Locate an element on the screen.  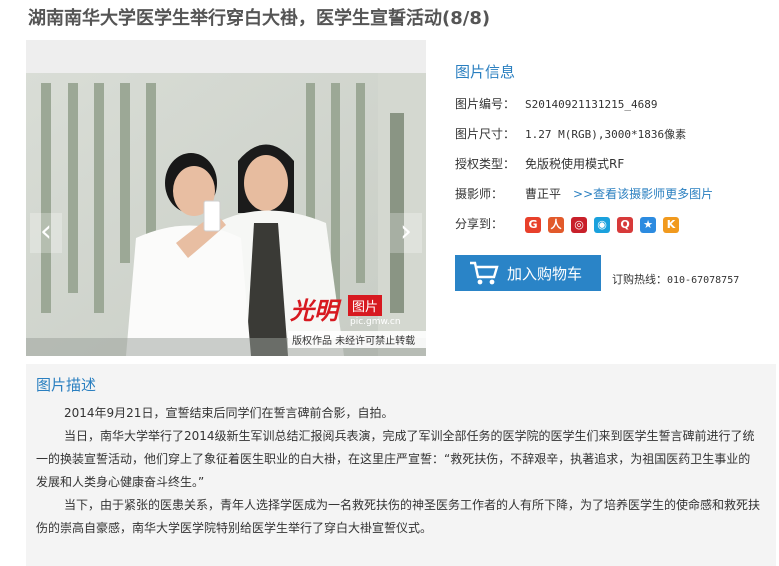
watermark-pic-label: 图片 is located at coordinates (365, 305).